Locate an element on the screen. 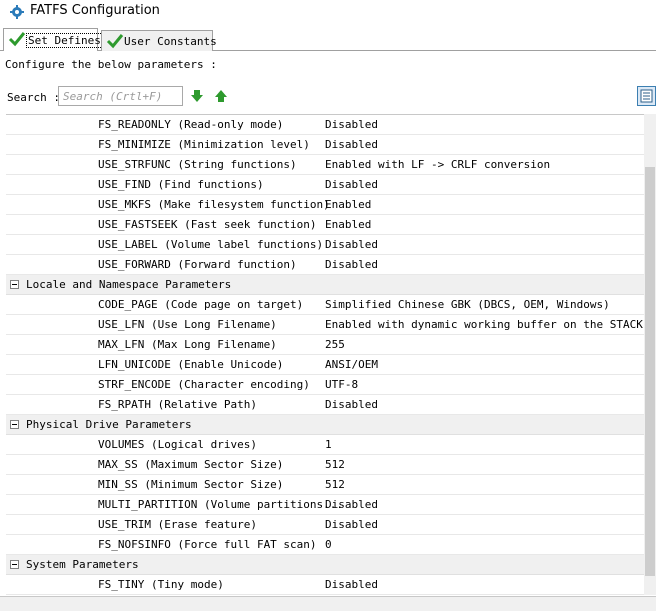  tab-label: Set Defines is located at coordinates (64, 40).